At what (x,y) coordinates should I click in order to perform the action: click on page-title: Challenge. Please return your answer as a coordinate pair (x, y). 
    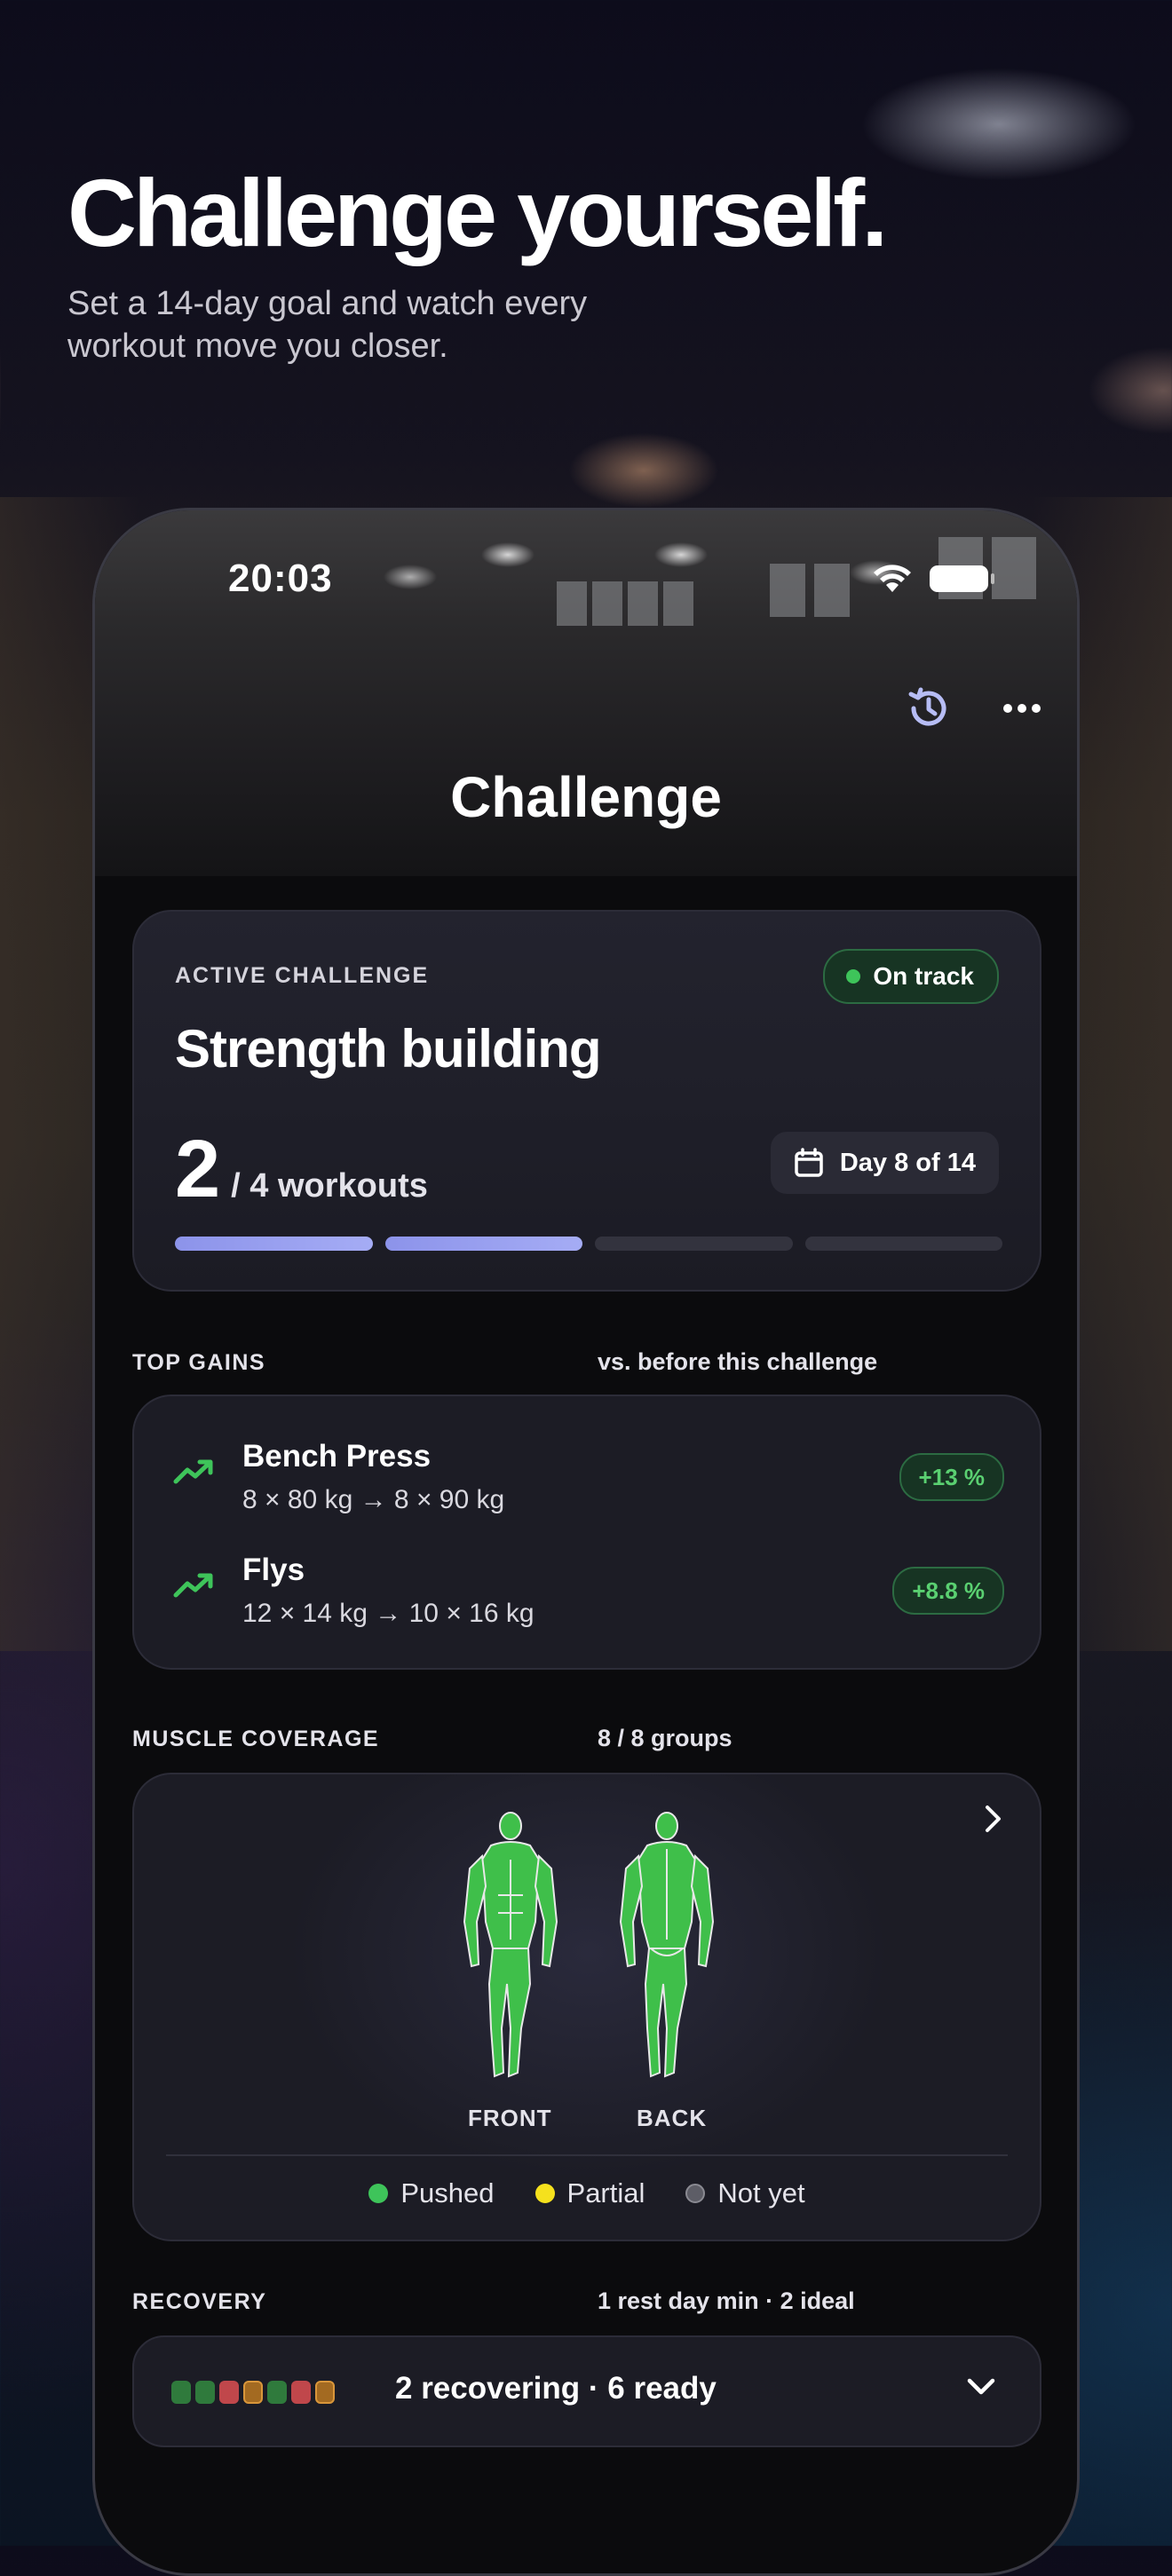
    Looking at the image, I should click on (586, 797).